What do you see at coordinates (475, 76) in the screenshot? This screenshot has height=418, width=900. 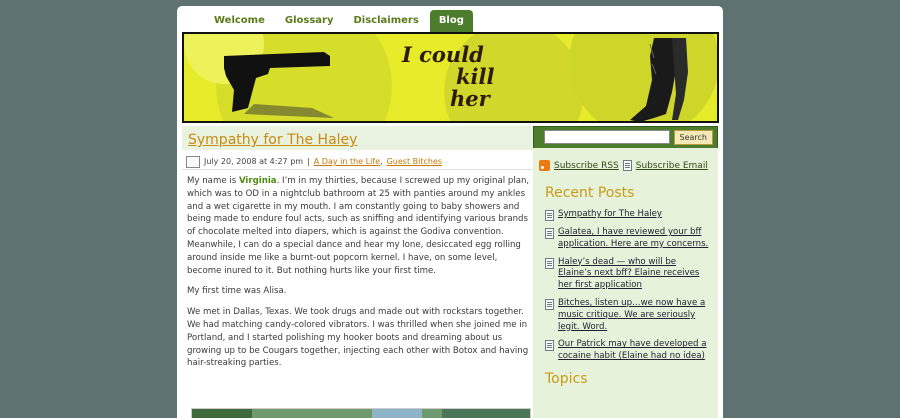 I see `banner-title-line2: kill` at bounding box center [475, 76].